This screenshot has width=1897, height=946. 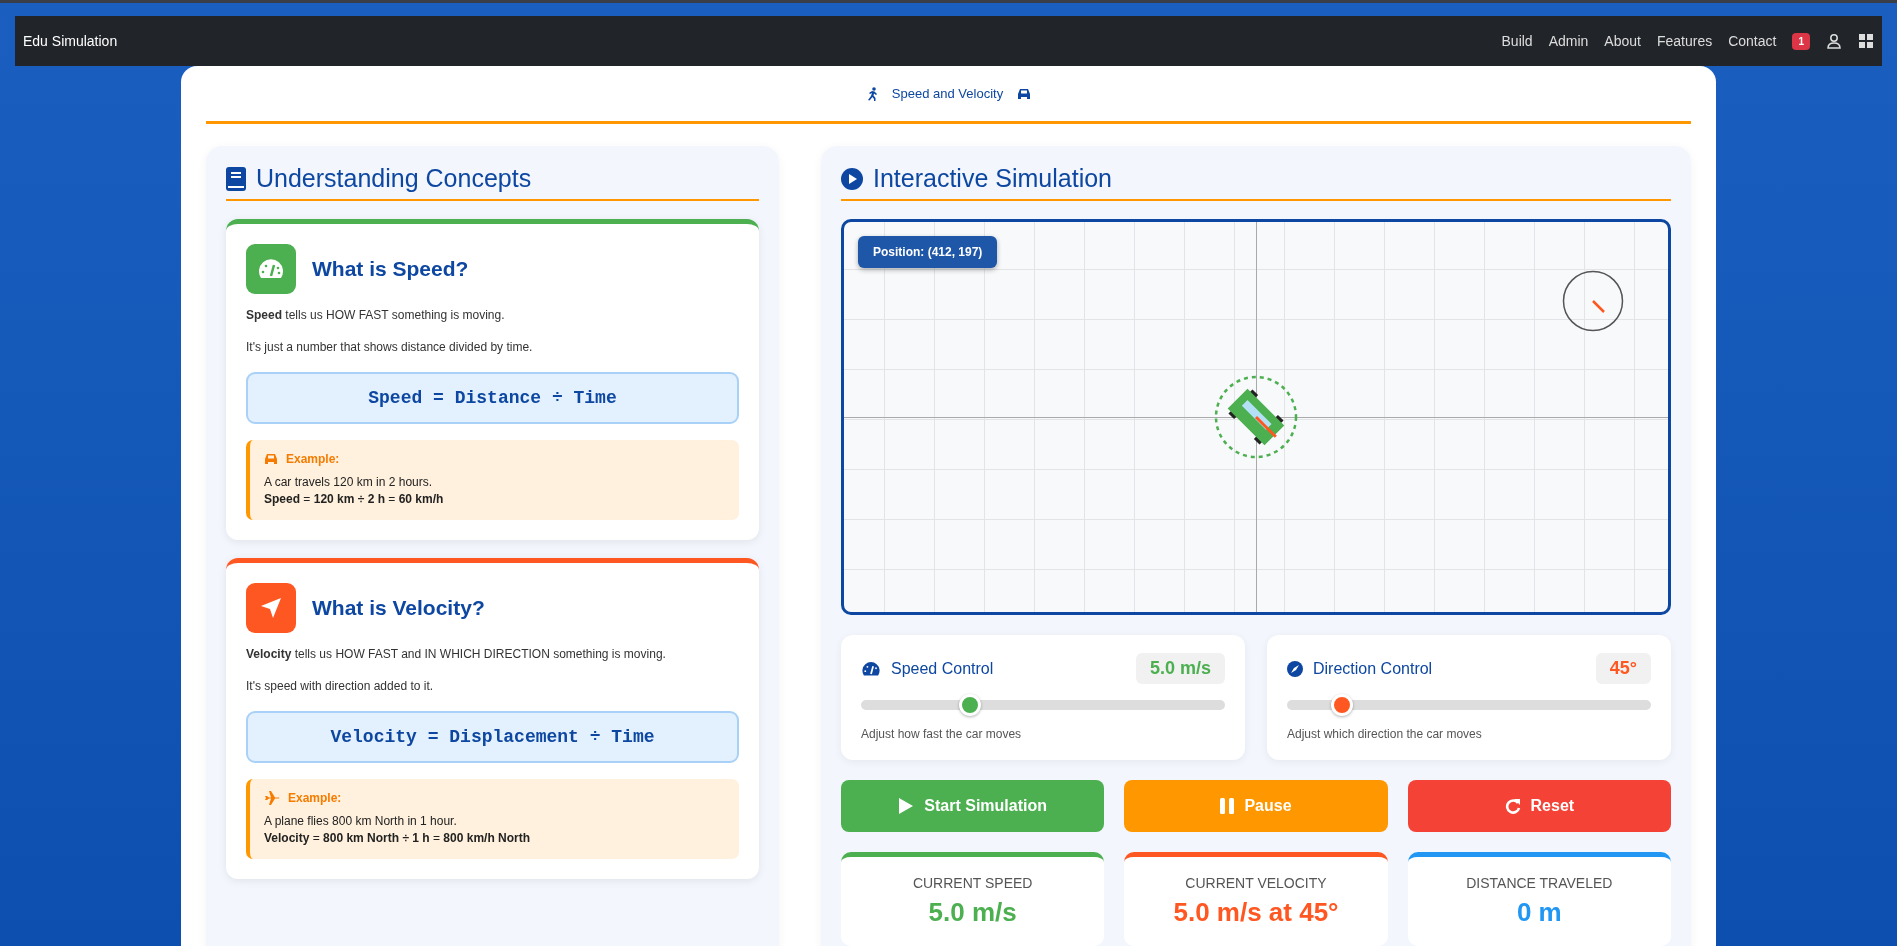 What do you see at coordinates (1568, 41) in the screenshot?
I see `nav-link: Admin` at bounding box center [1568, 41].